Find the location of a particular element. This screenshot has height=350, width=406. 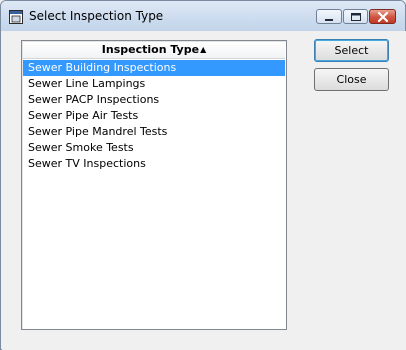

title-bar: Select Inspection Type is located at coordinates (203, 16).